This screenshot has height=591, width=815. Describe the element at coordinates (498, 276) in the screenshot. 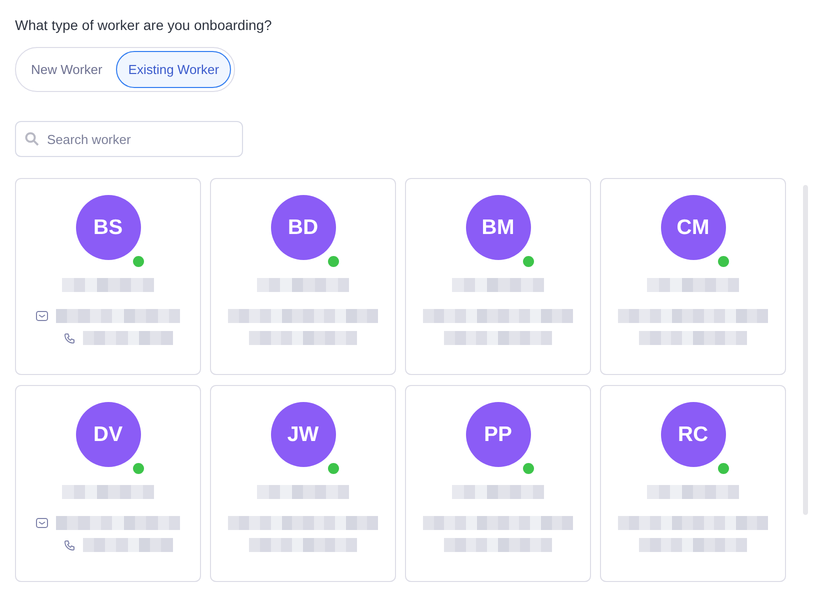

I see `worker-card: BM` at that location.